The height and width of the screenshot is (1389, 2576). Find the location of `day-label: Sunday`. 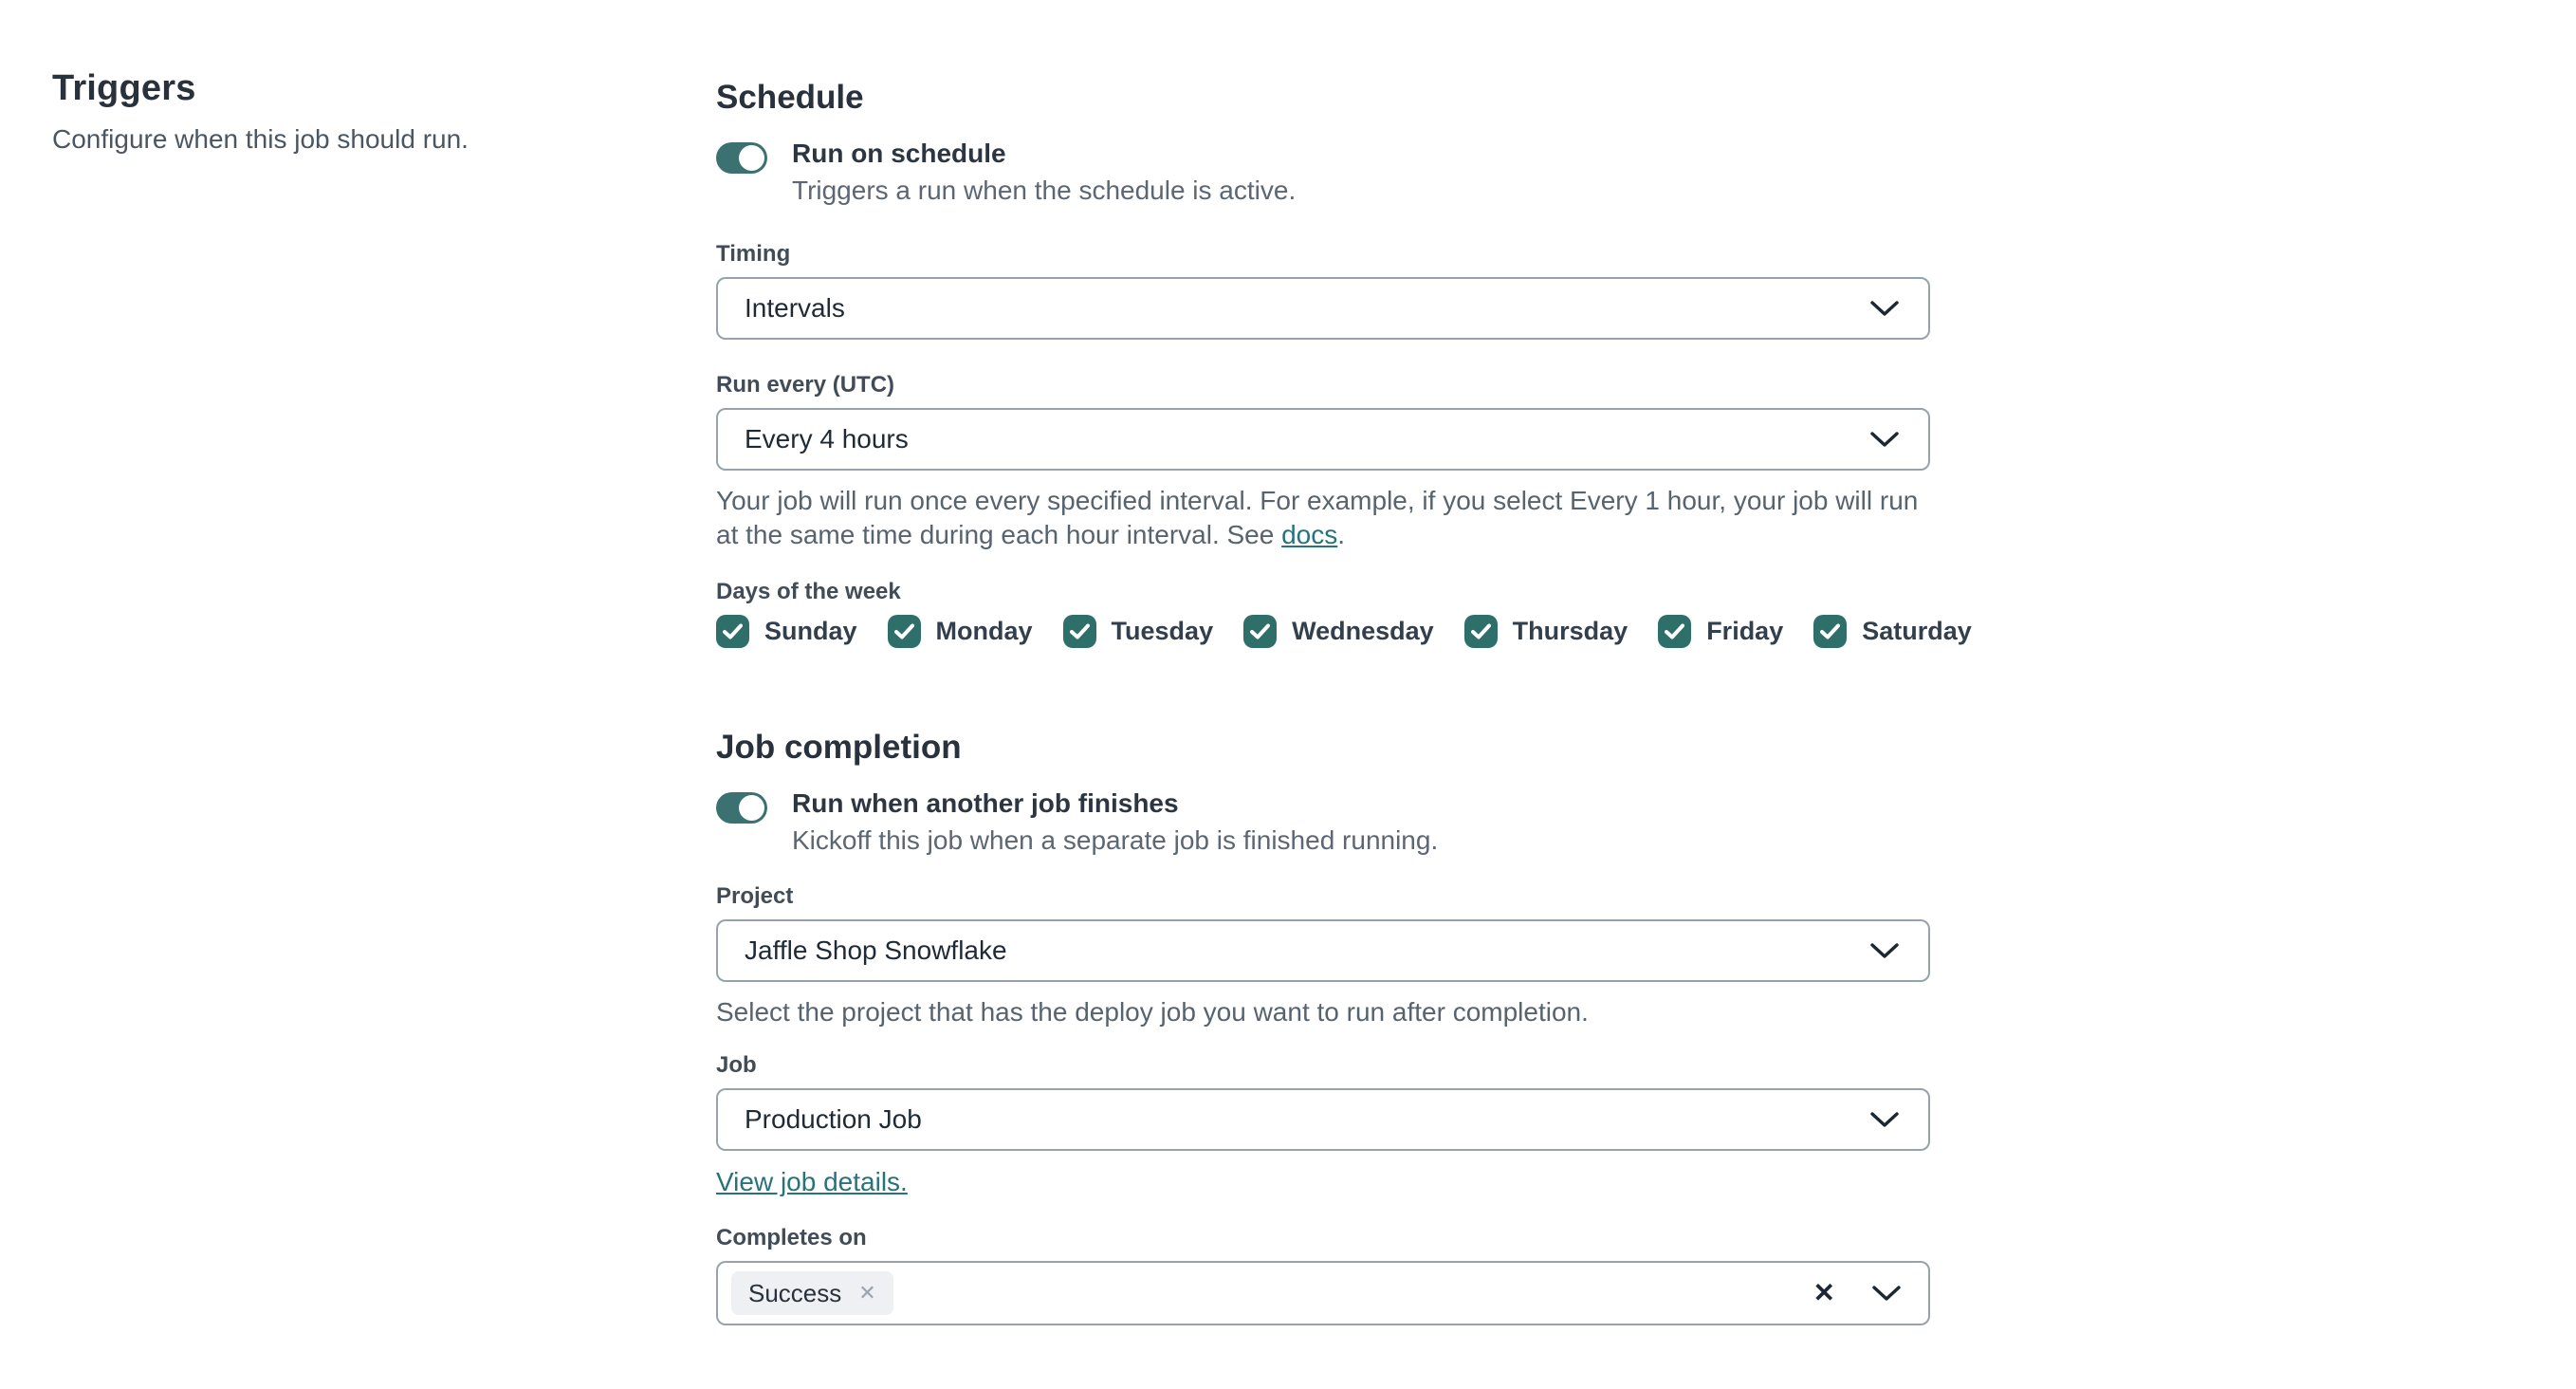

day-label: Sunday is located at coordinates (810, 631).